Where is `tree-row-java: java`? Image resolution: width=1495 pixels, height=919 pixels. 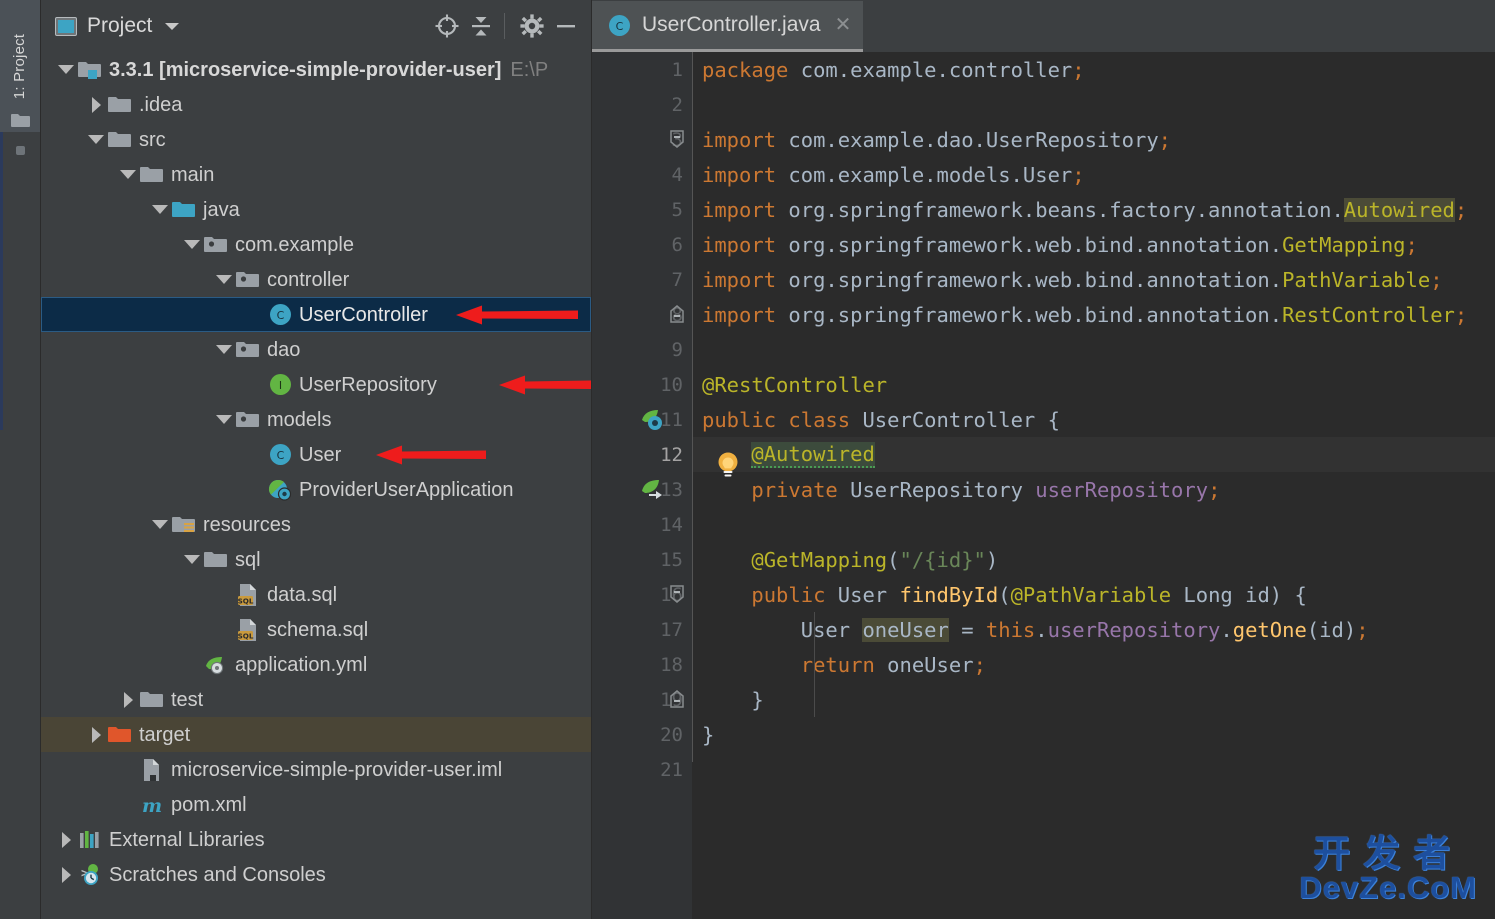 tree-row-java: java is located at coordinates (316, 209).